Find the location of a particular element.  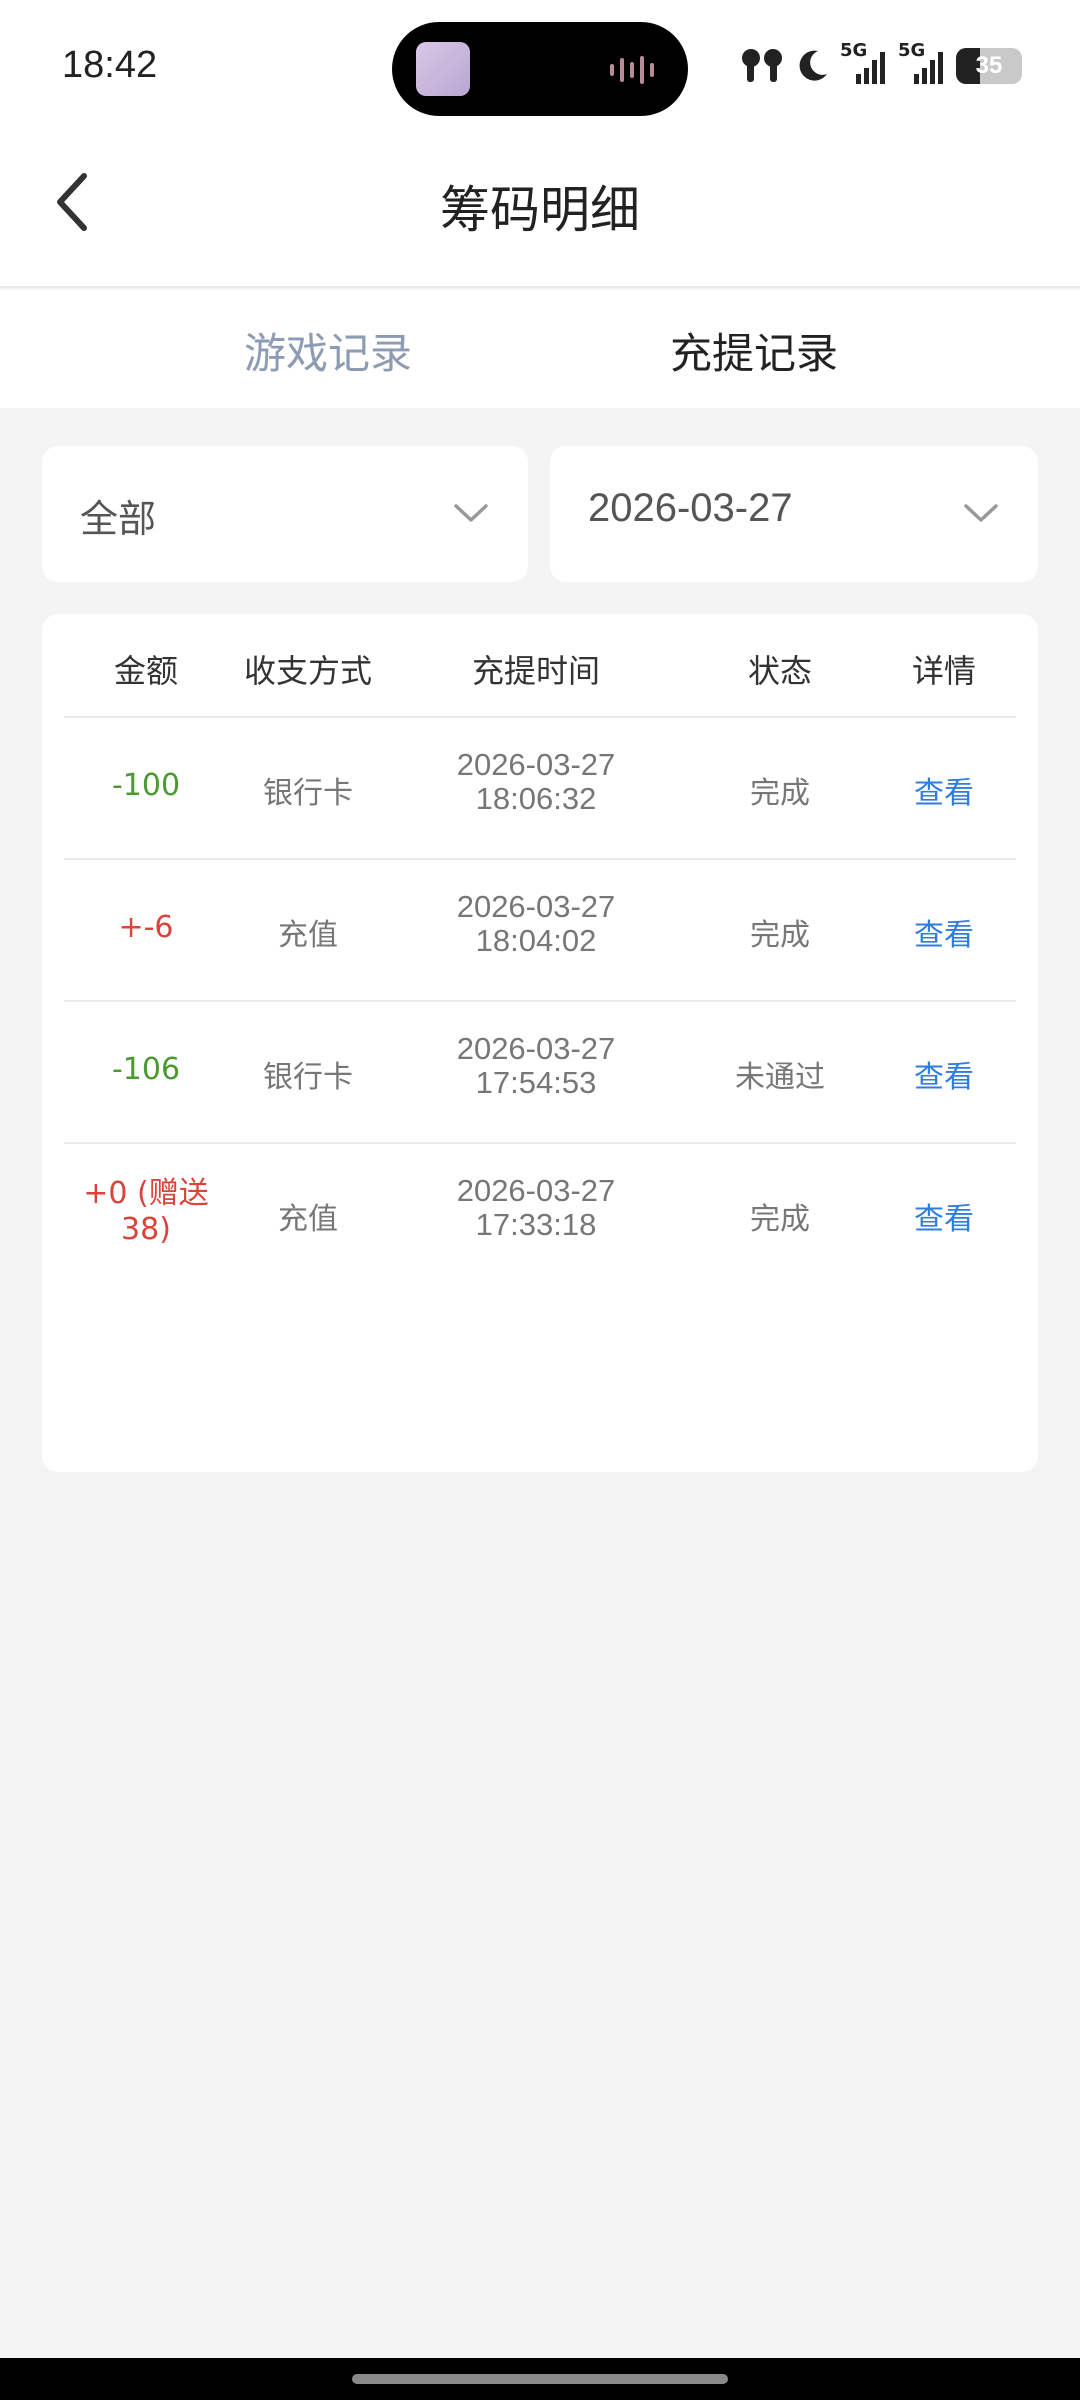

type-filter-value: 全部 is located at coordinates (118, 519).